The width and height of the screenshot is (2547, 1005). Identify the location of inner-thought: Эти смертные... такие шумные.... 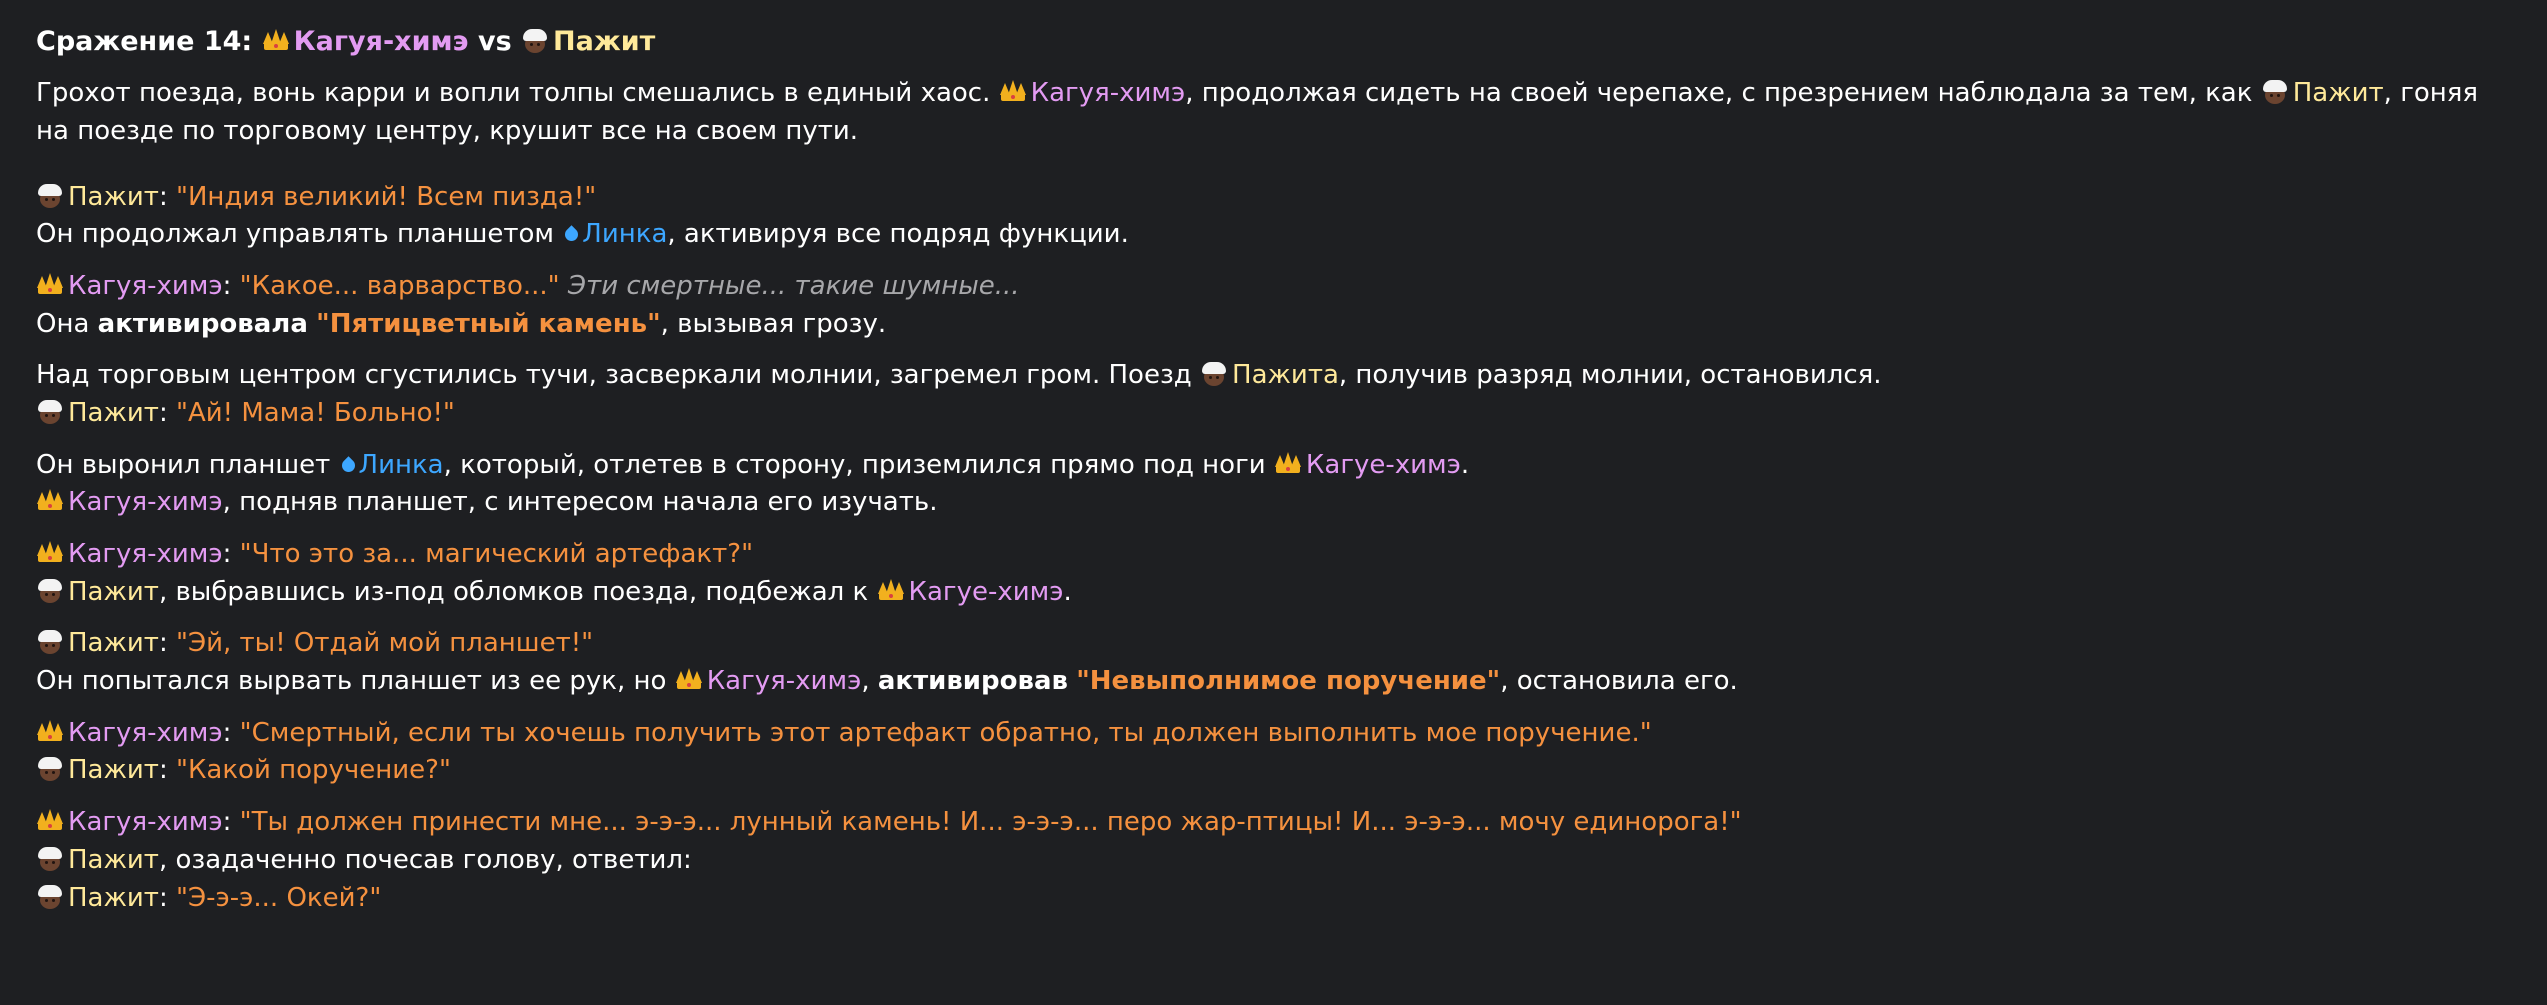
(793, 285).